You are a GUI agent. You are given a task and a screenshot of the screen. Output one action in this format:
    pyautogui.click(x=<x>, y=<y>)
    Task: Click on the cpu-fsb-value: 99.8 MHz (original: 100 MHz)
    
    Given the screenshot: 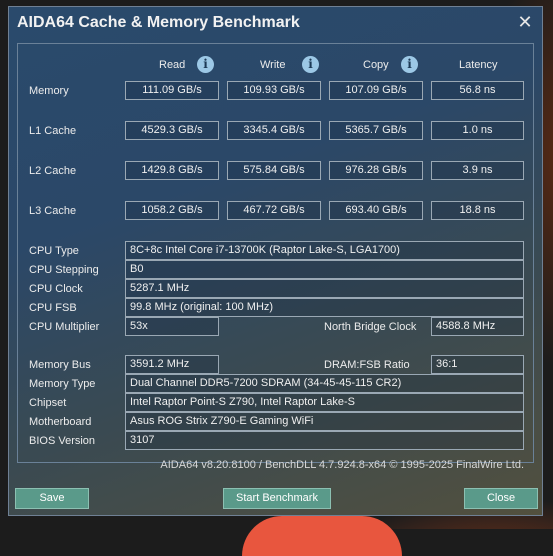 What is the action you would take?
    pyautogui.click(x=324, y=307)
    